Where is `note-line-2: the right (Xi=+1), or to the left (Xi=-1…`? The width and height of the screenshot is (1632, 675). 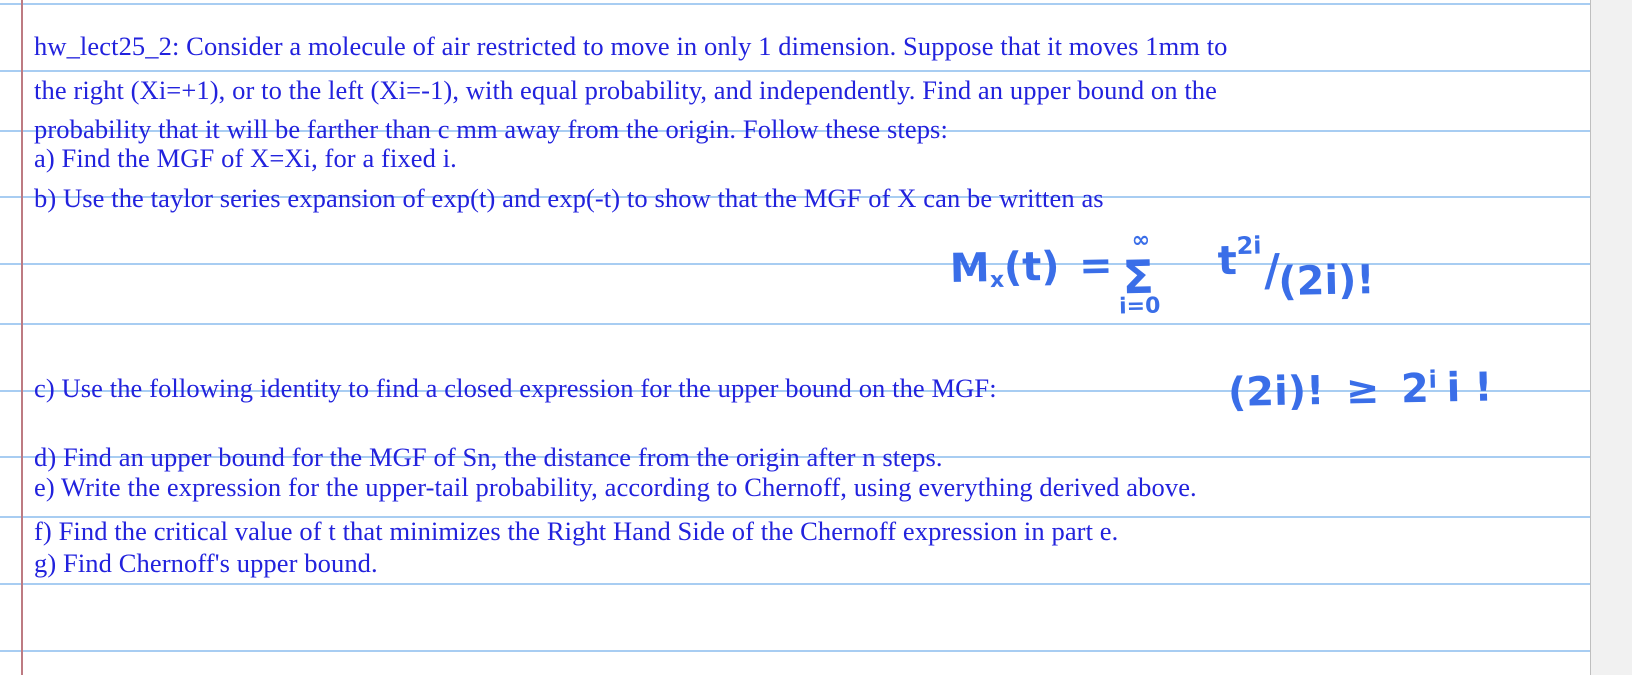 note-line-2: the right (Xi=+1), or to the left (Xi=-1… is located at coordinates (626, 90).